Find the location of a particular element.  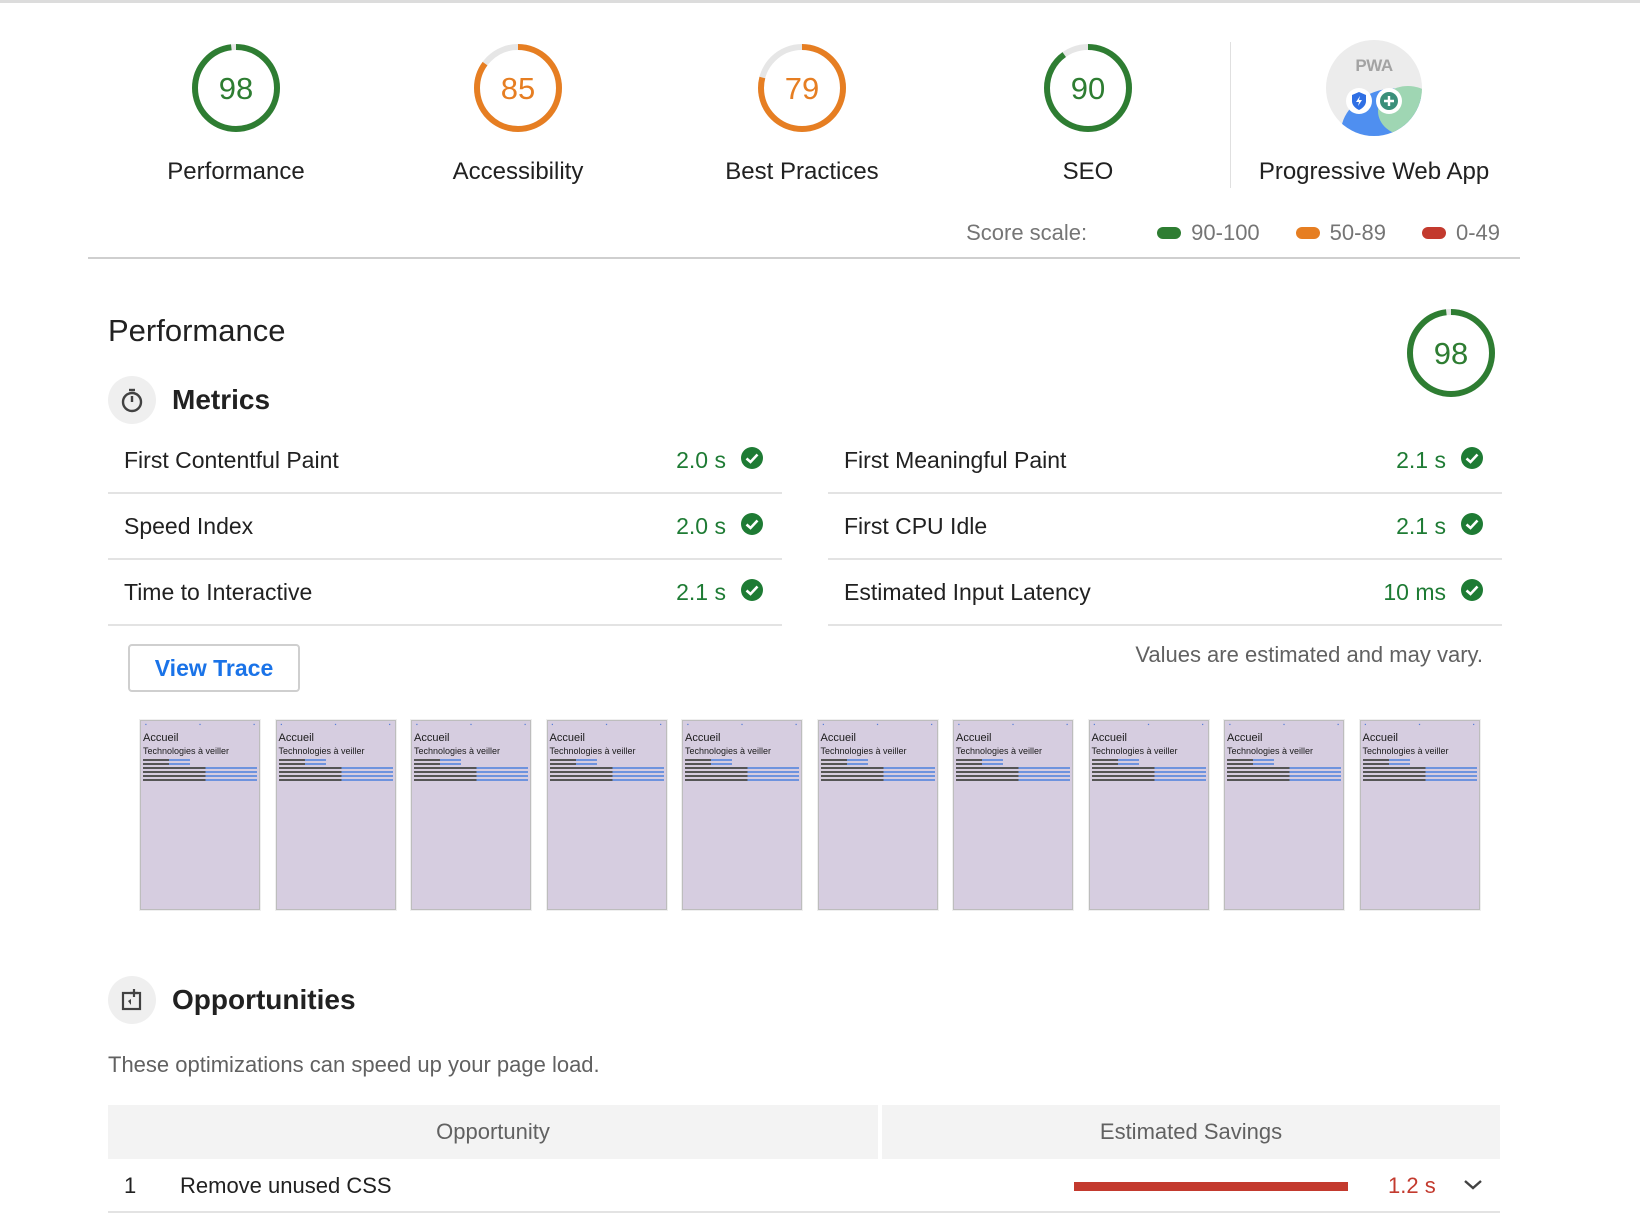

gauge-score: 85 is located at coordinates (518, 88).